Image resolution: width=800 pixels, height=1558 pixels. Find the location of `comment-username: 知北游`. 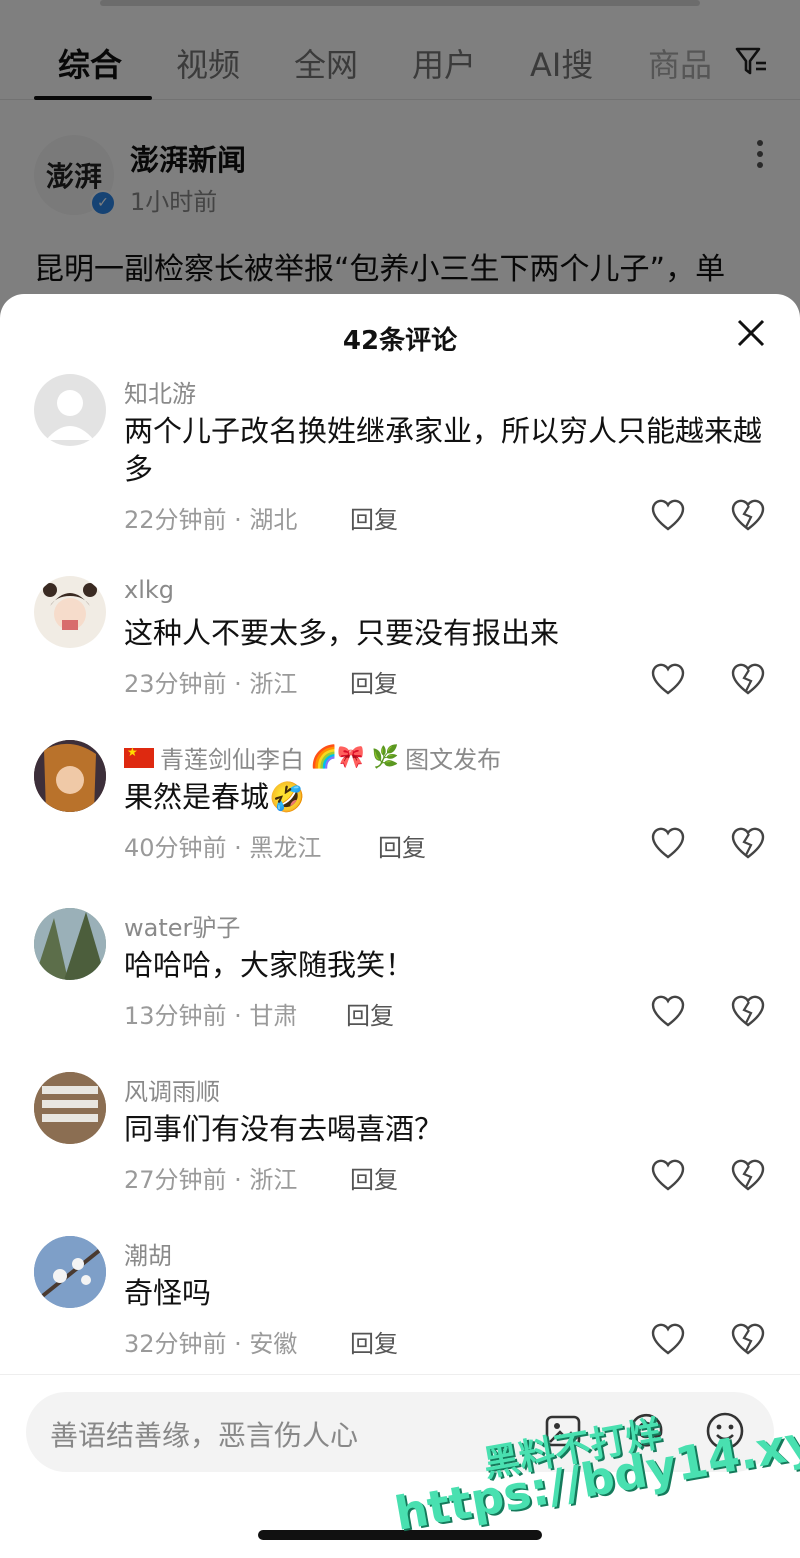

comment-username: 知北游 is located at coordinates (160, 391).